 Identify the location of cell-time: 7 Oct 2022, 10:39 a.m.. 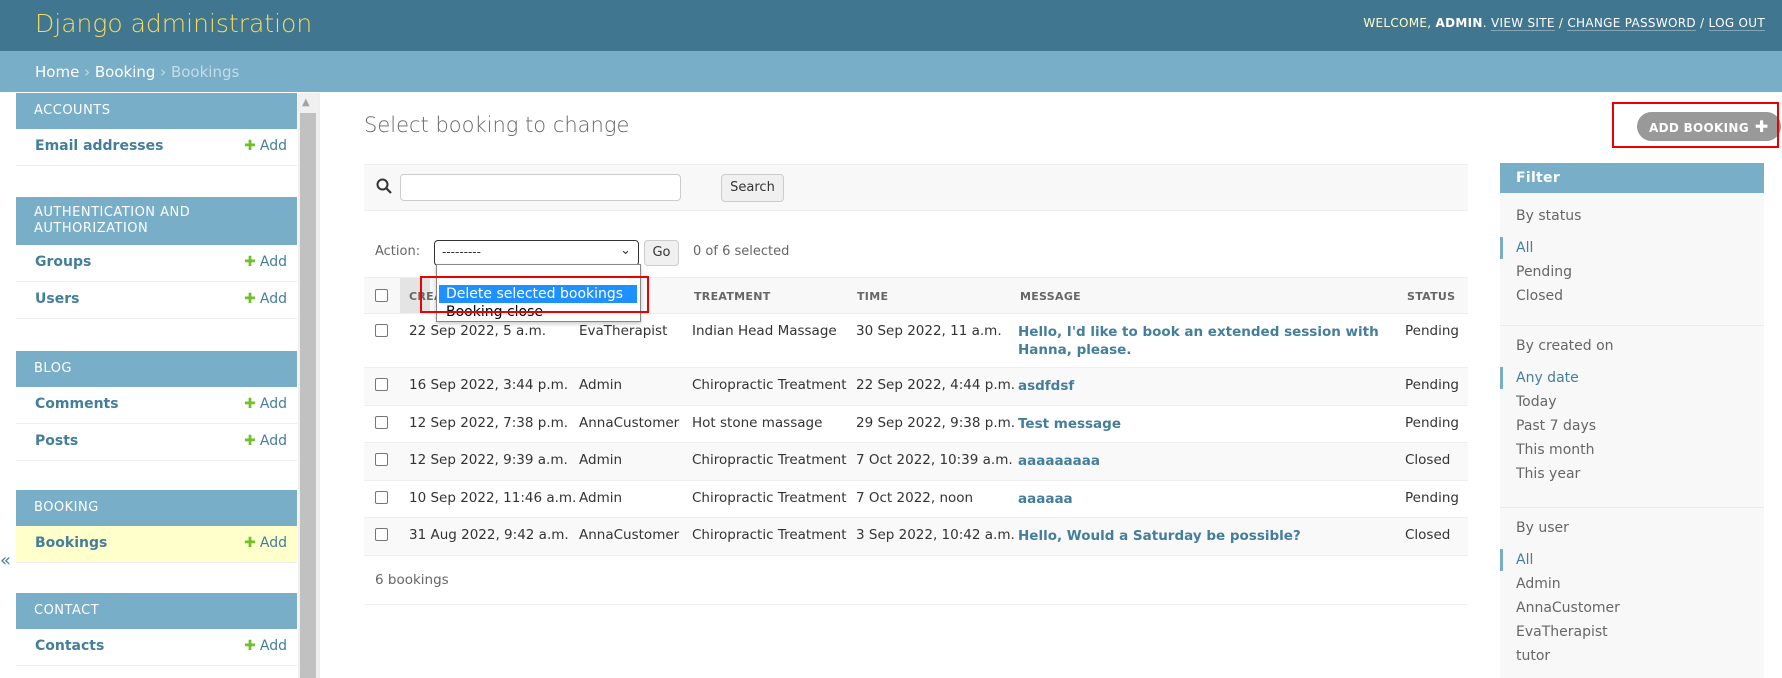
(934, 460).